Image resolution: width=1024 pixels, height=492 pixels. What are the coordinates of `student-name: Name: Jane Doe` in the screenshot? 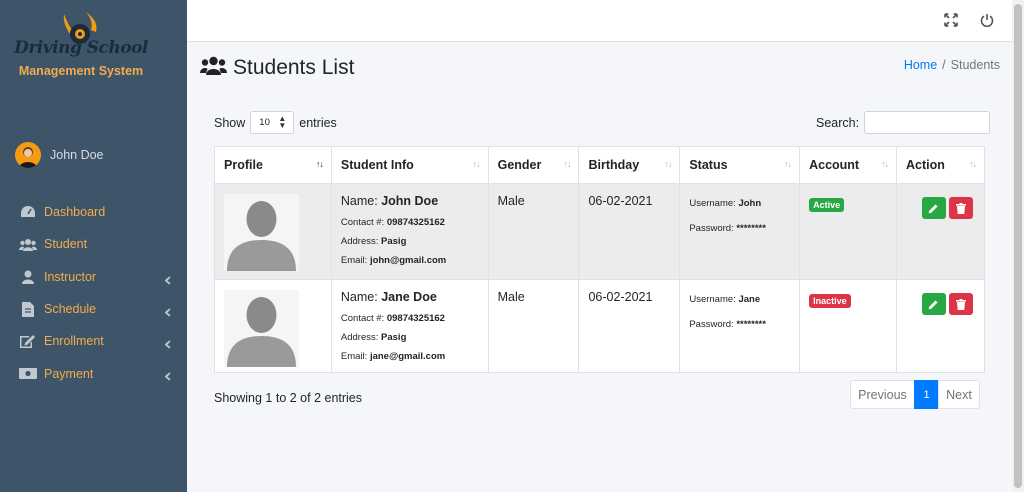 It's located at (410, 297).